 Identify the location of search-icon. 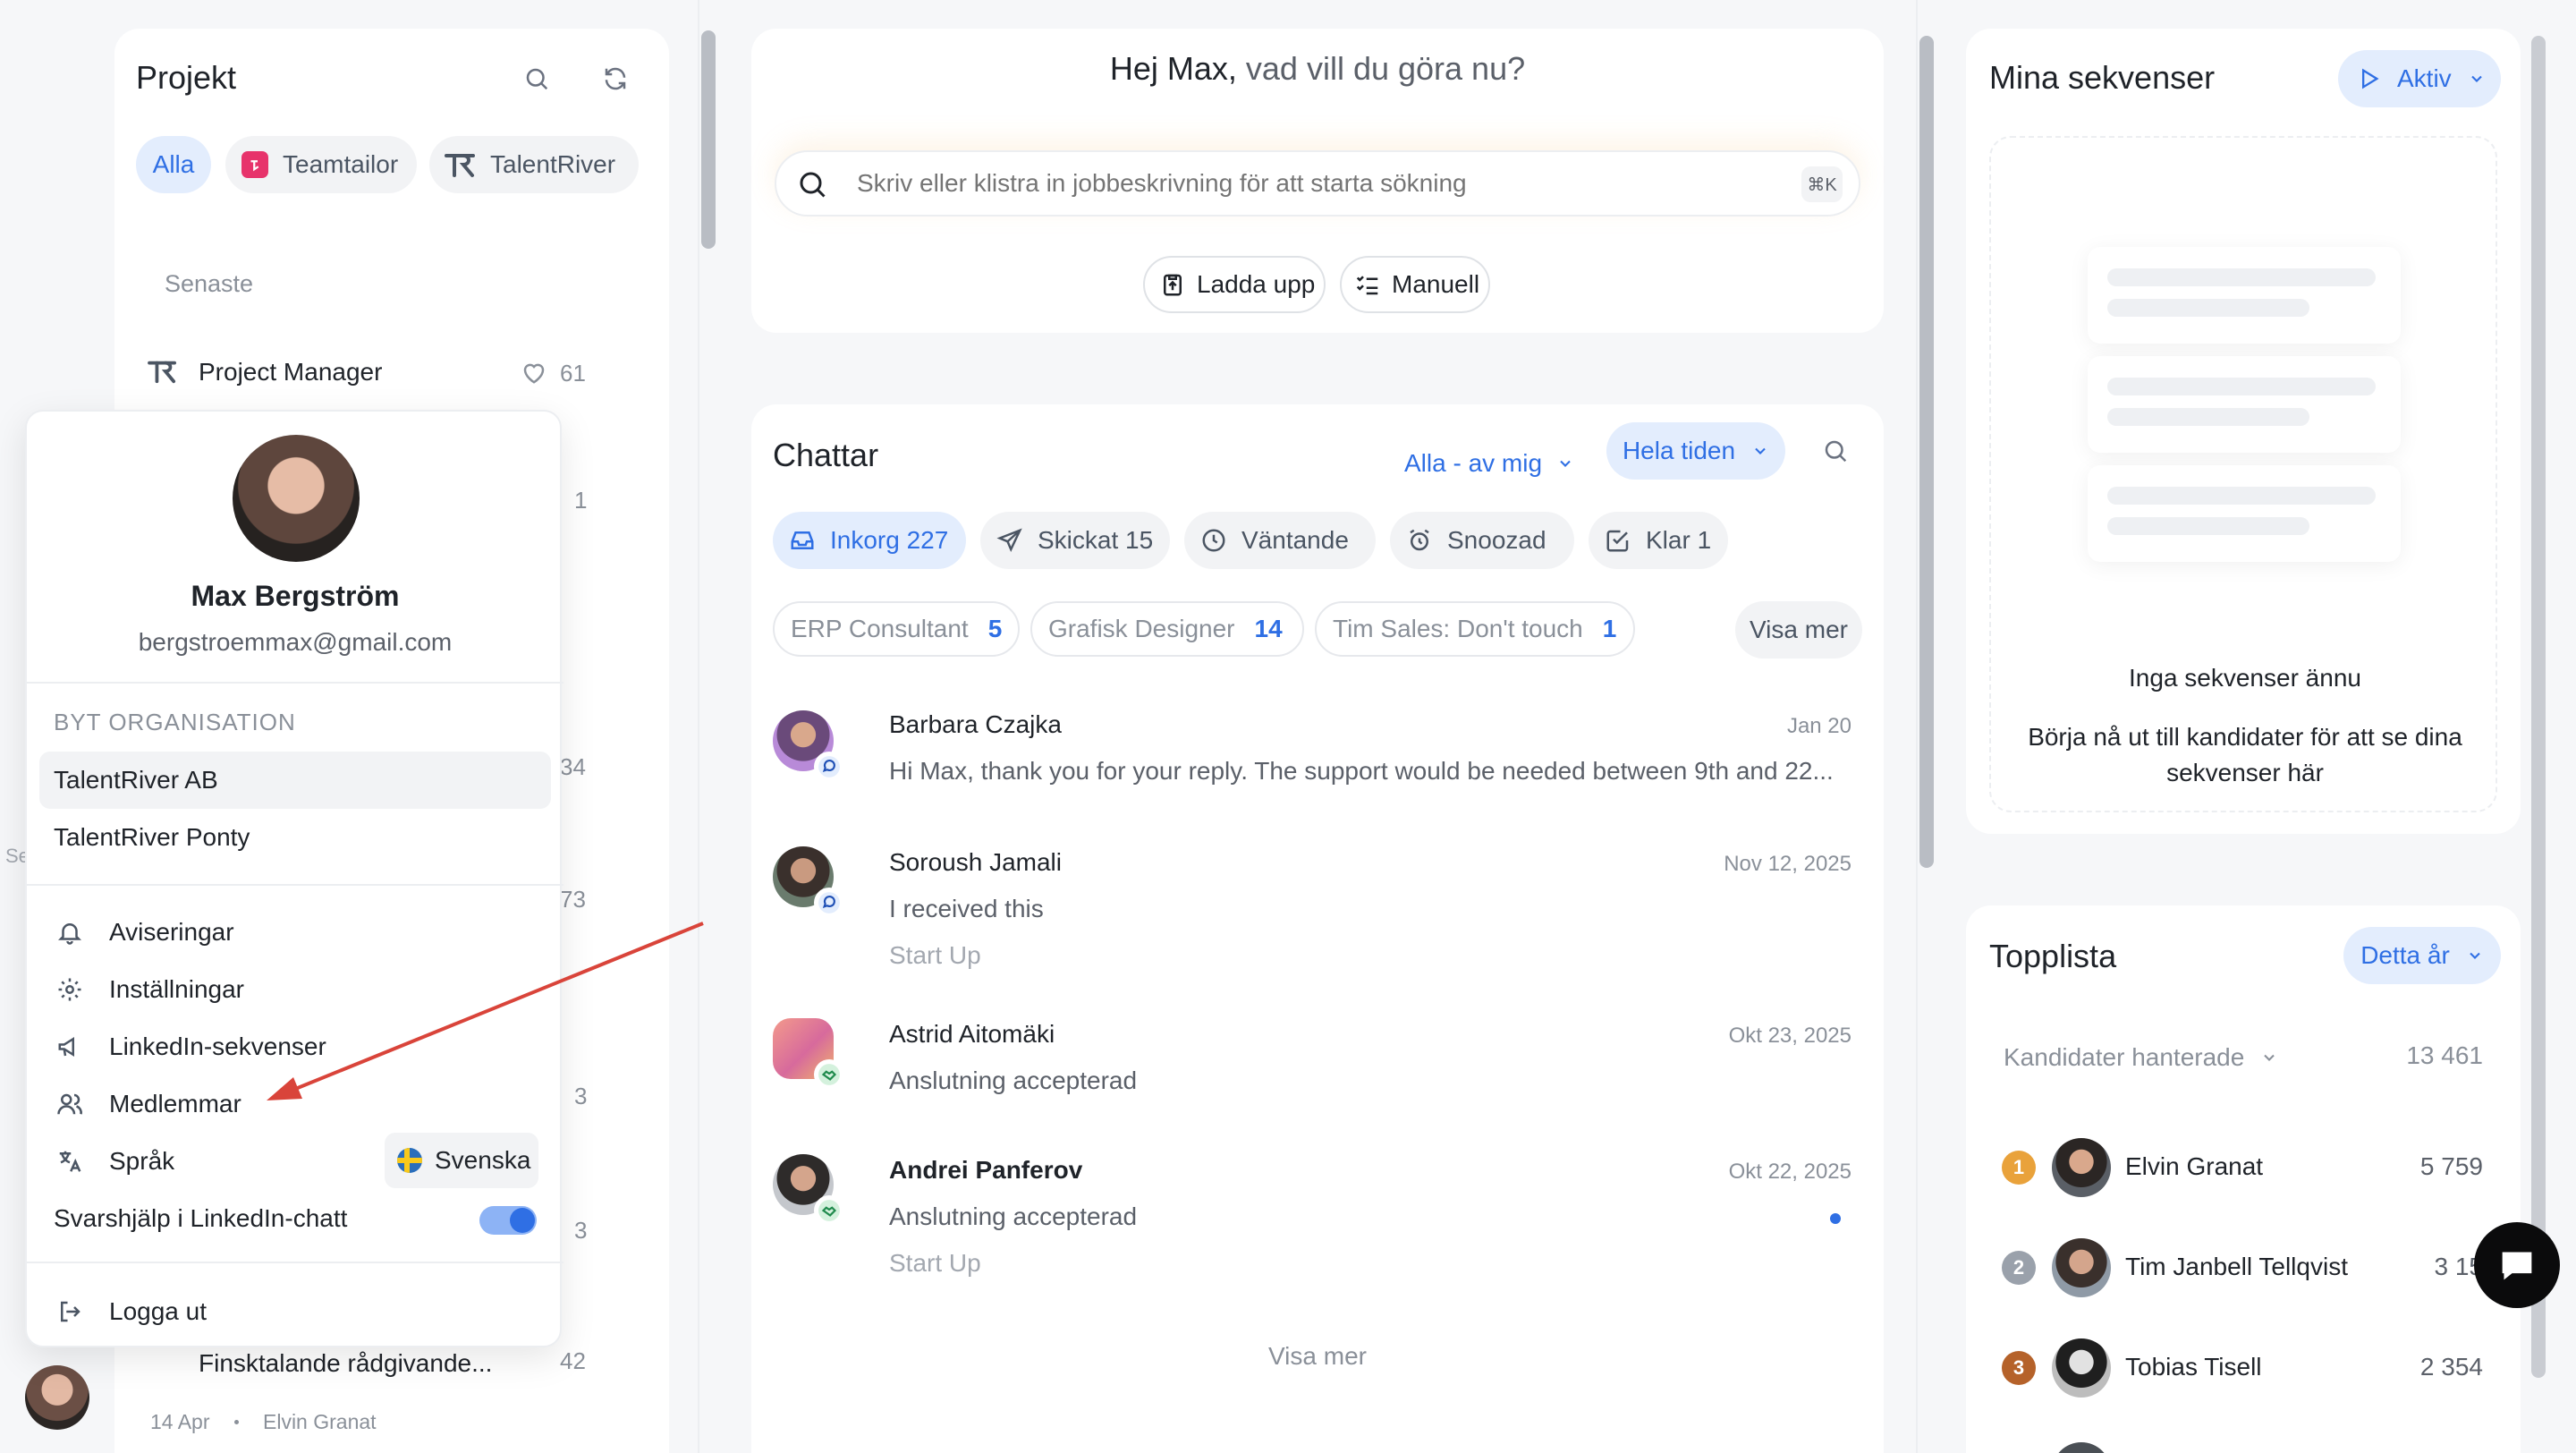
(812, 184).